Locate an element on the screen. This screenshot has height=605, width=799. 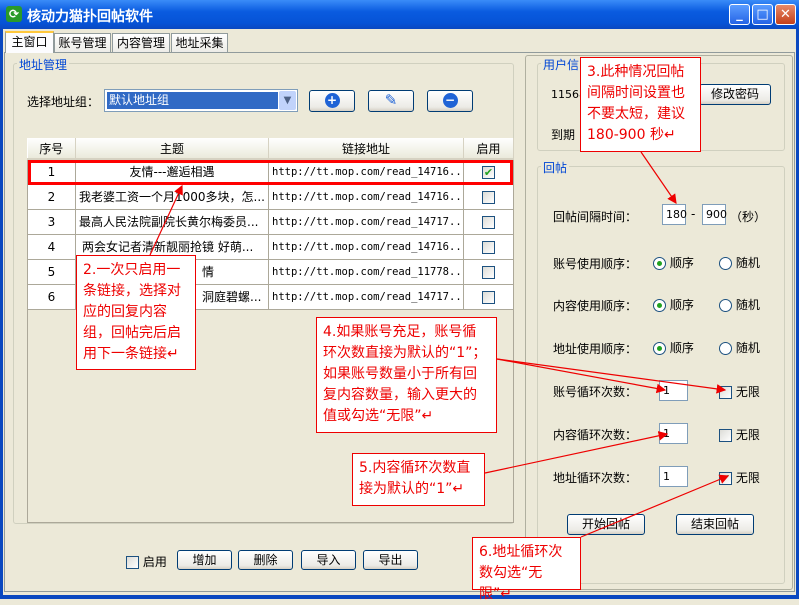
minus-circle-icon: − is located at coordinates (450, 100).